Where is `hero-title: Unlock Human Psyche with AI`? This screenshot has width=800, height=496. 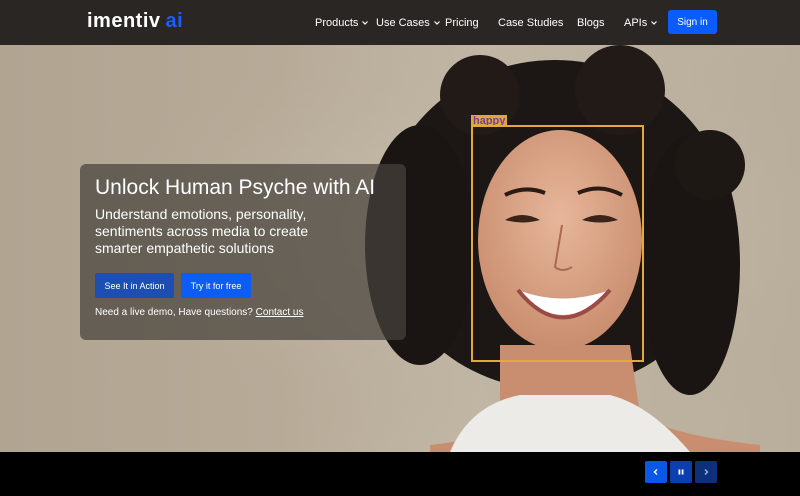 hero-title: Unlock Human Psyche with AI is located at coordinates (235, 187).